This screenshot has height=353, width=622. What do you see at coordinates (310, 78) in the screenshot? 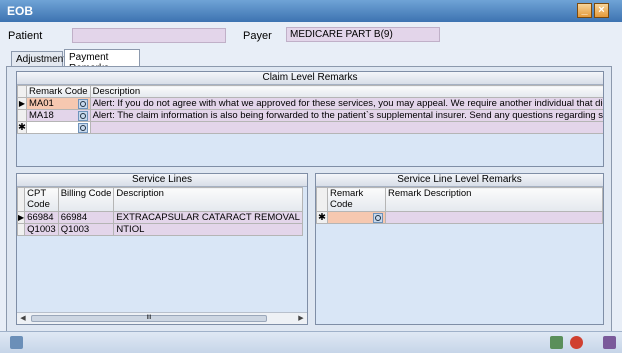
I see `claim-remarks-caption: Claim Level Remarks` at bounding box center [310, 78].